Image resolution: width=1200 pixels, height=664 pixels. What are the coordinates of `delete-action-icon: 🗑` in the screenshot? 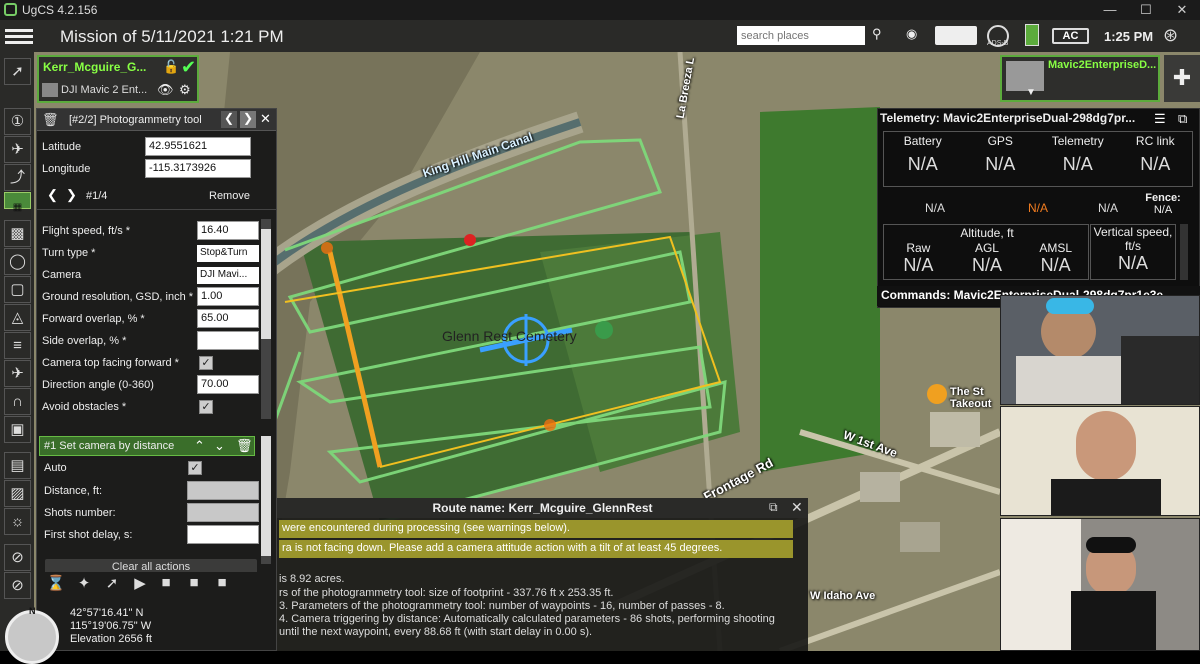 It's located at (244, 446).